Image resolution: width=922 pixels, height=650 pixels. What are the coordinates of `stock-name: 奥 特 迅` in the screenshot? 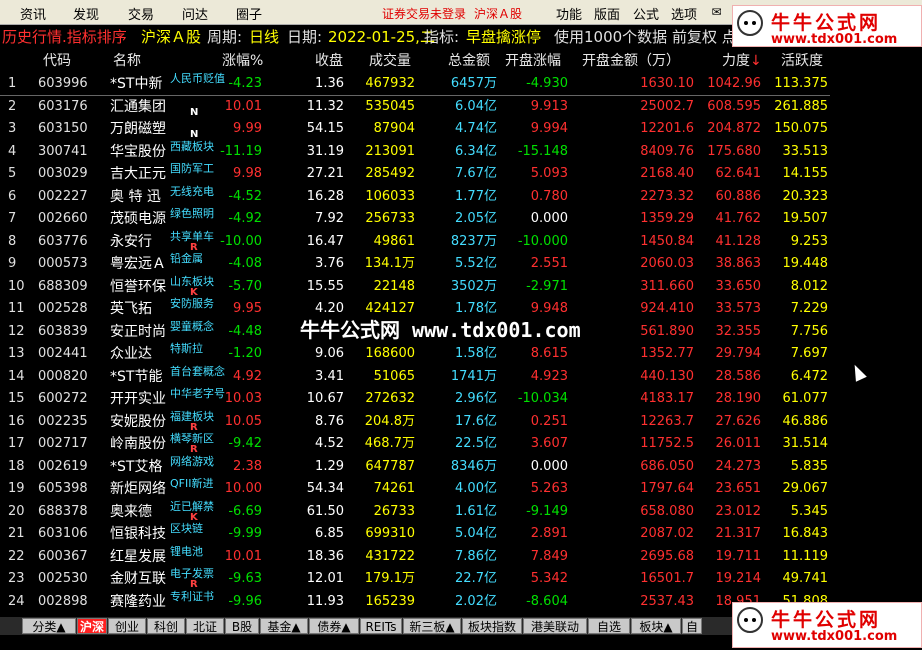 It's located at (135, 196).